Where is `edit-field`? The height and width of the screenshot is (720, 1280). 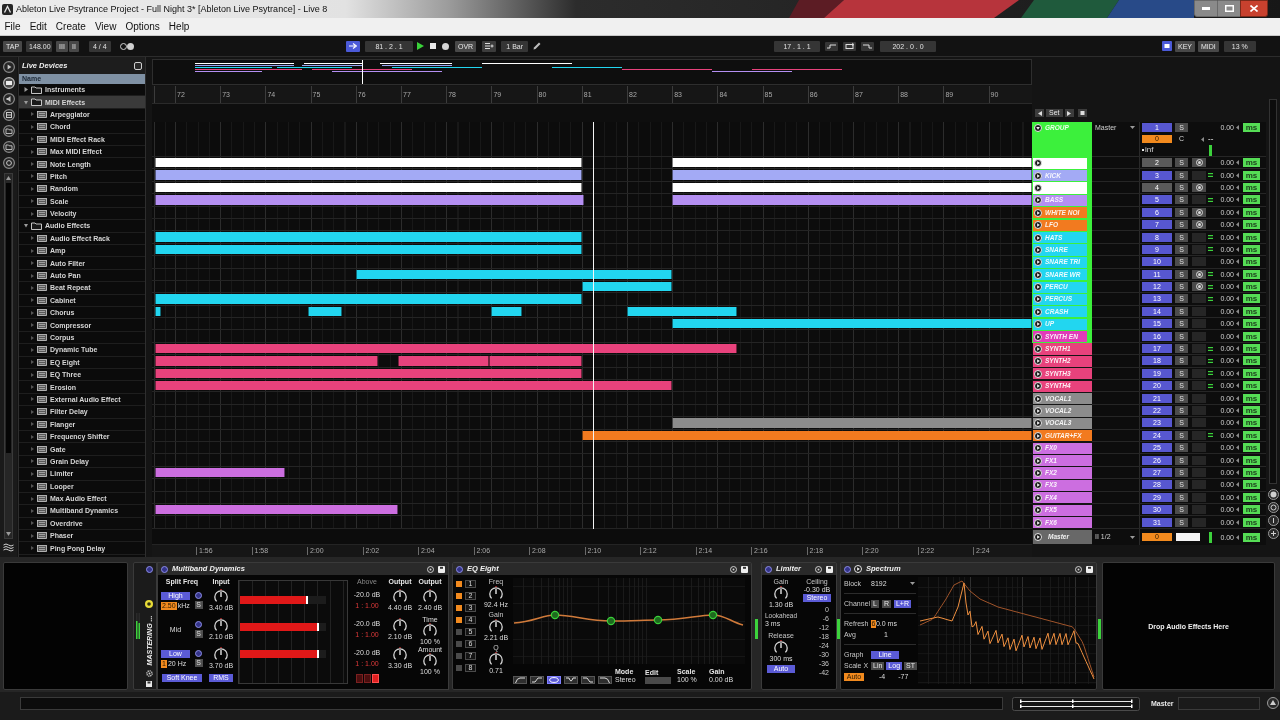 edit-field is located at coordinates (658, 680).